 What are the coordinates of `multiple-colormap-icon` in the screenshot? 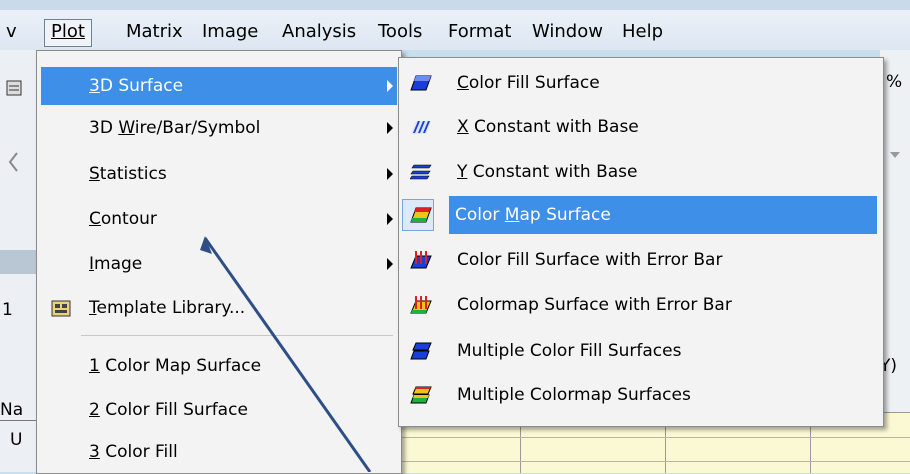 It's located at (421, 395).